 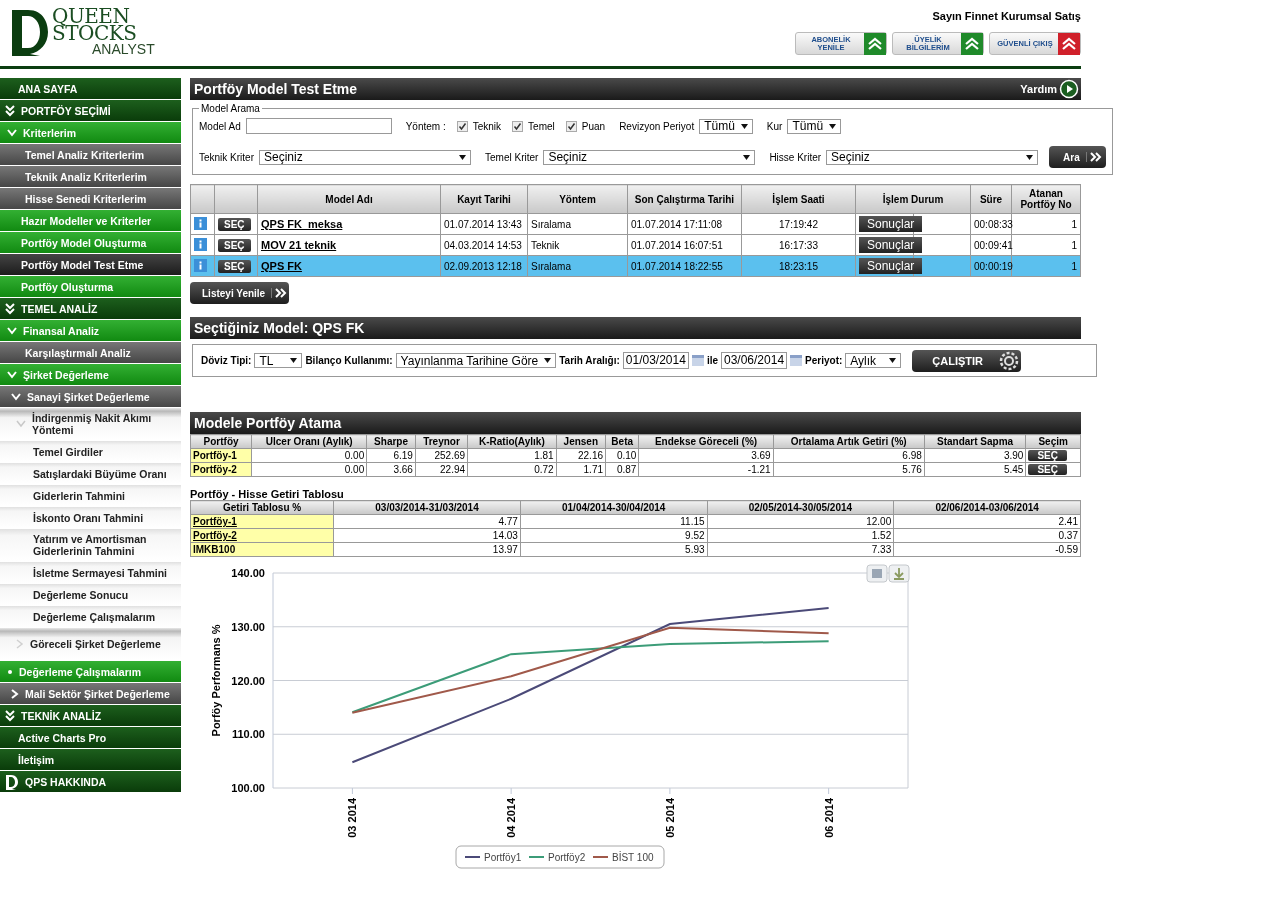 What do you see at coordinates (90, 308) in the screenshot?
I see `sidebar-item: TEMEL ANALİZ` at bounding box center [90, 308].